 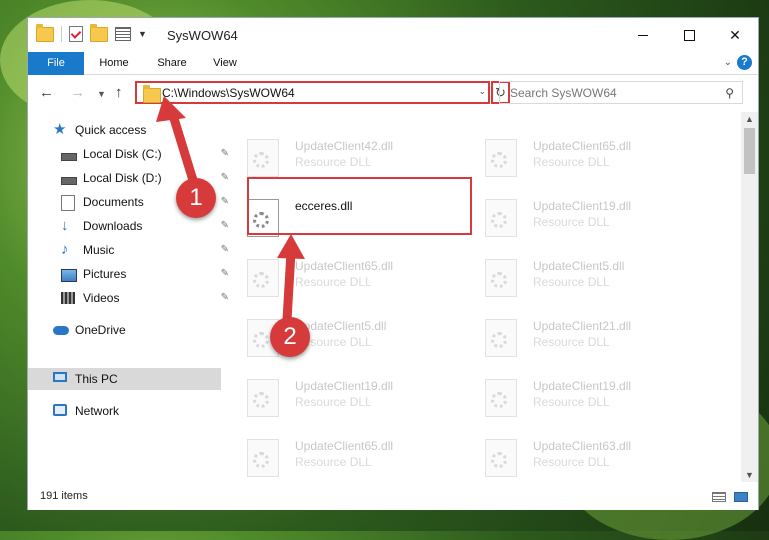 What do you see at coordinates (621, 92) in the screenshot?
I see `search-input: Search SysWOW64 ⚲` at bounding box center [621, 92].